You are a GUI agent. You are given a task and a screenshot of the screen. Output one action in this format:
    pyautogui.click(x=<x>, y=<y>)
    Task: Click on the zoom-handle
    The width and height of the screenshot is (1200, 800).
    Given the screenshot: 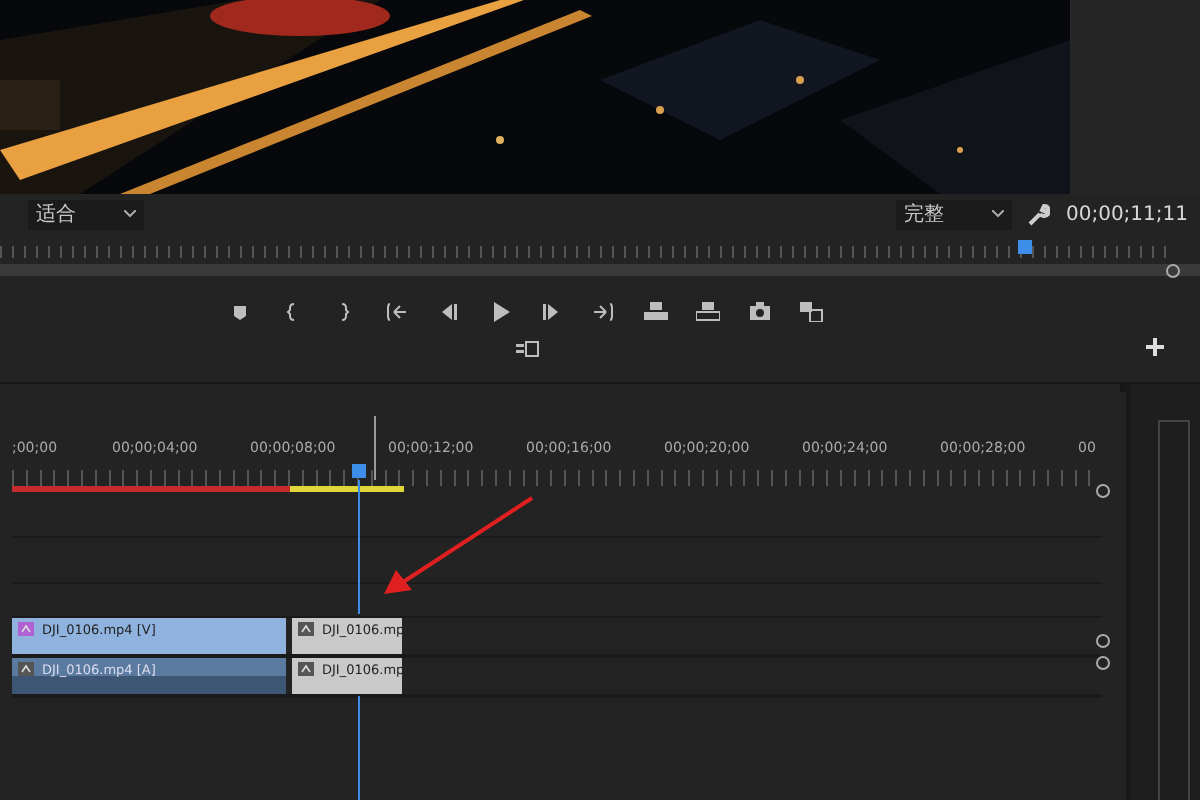 What is the action you would take?
    pyautogui.click(x=1173, y=271)
    